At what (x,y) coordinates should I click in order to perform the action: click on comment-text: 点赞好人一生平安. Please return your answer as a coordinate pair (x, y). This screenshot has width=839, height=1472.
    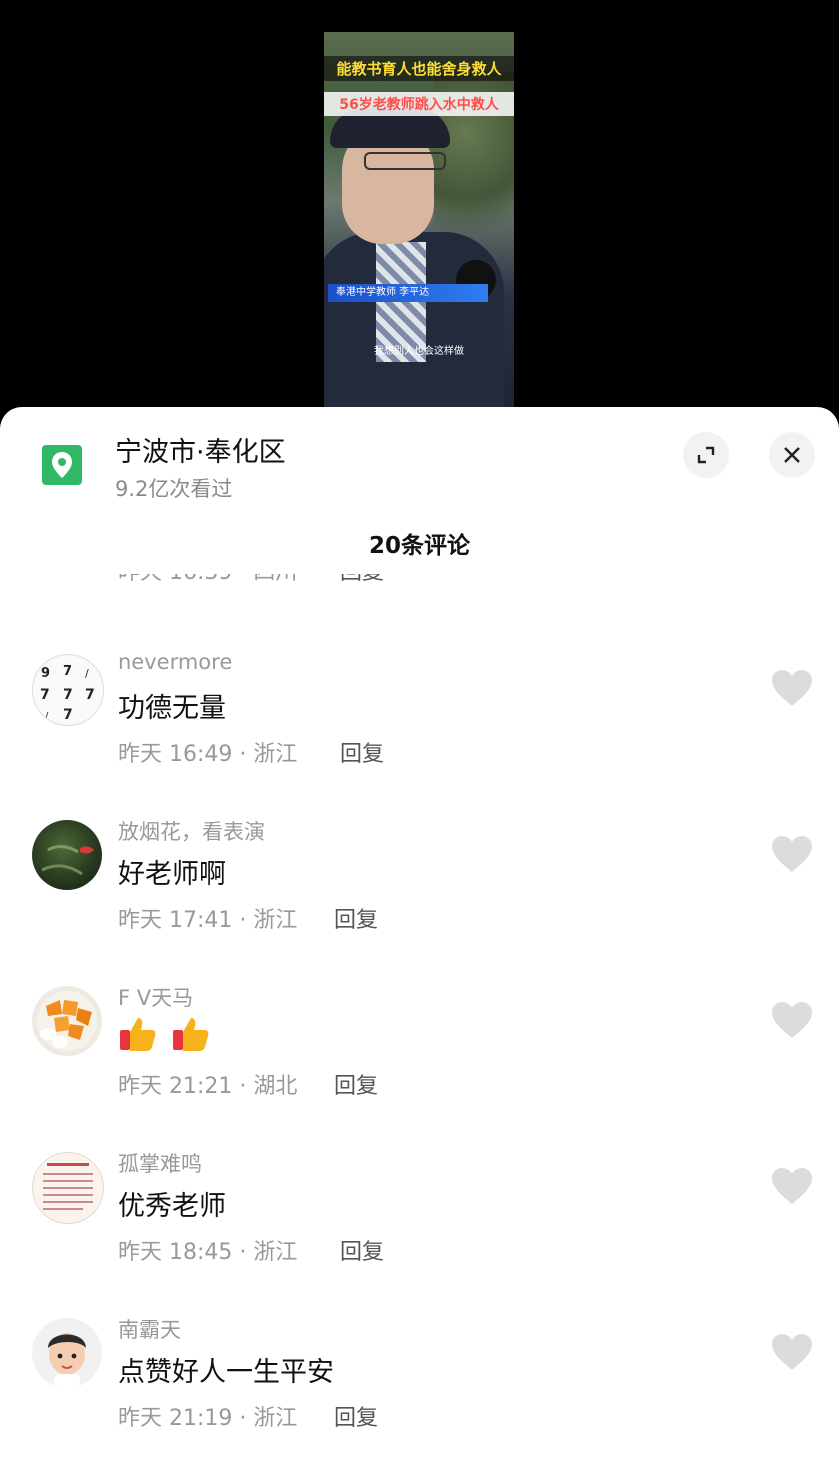
    Looking at the image, I should click on (226, 1372).